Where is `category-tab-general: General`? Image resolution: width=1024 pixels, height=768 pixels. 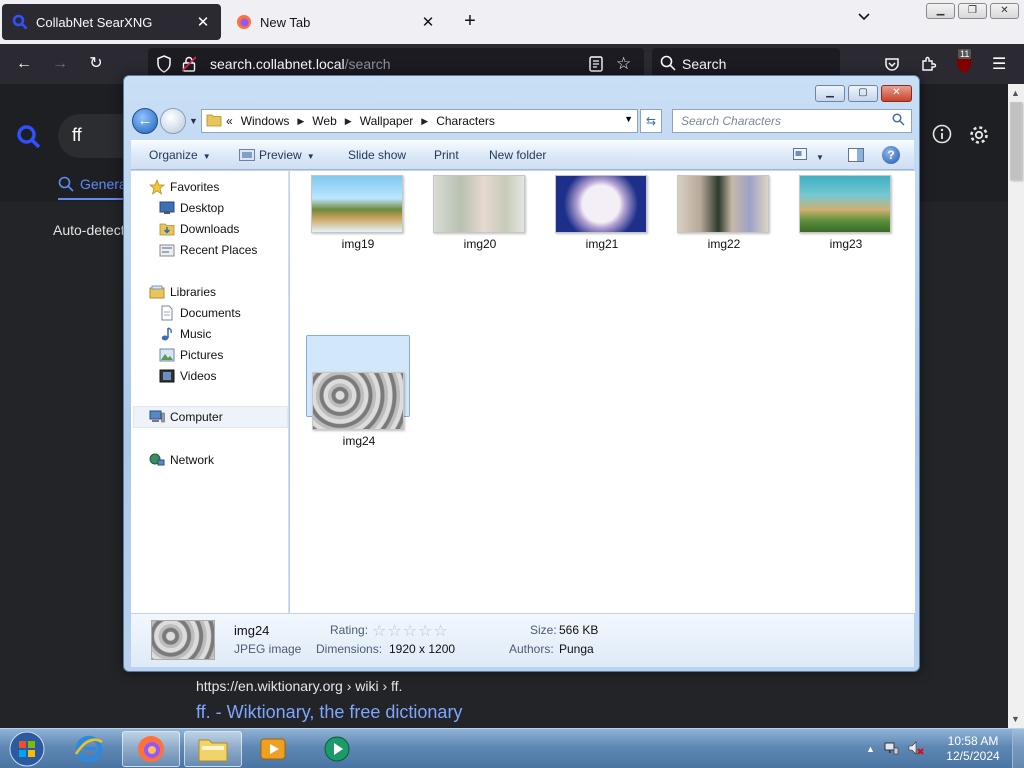
category-tab-general: General is located at coordinates (94, 184).